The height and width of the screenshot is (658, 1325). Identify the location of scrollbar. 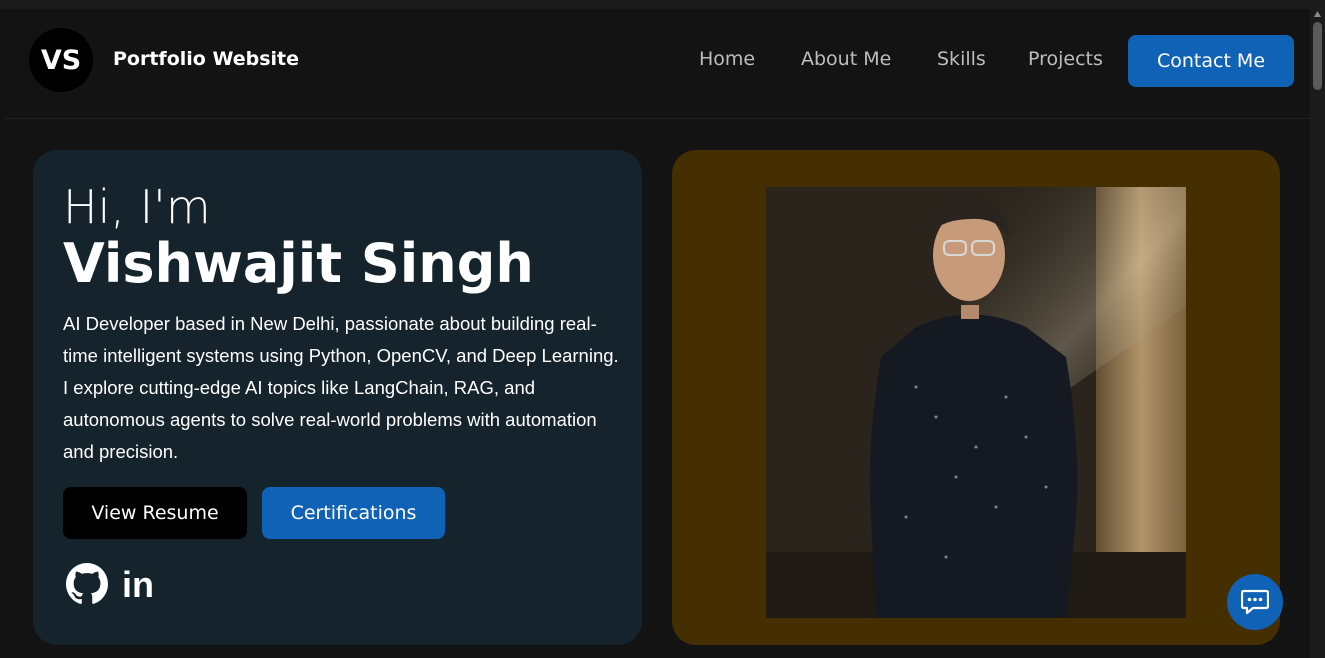
(1317, 333).